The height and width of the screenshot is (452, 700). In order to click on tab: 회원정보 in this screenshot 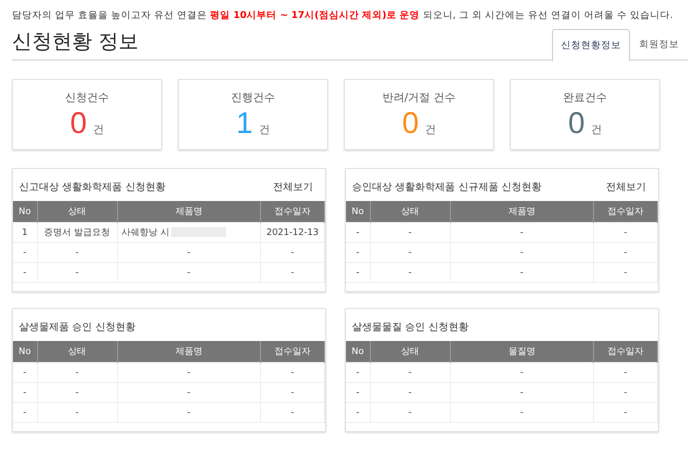, I will do `click(659, 44)`.